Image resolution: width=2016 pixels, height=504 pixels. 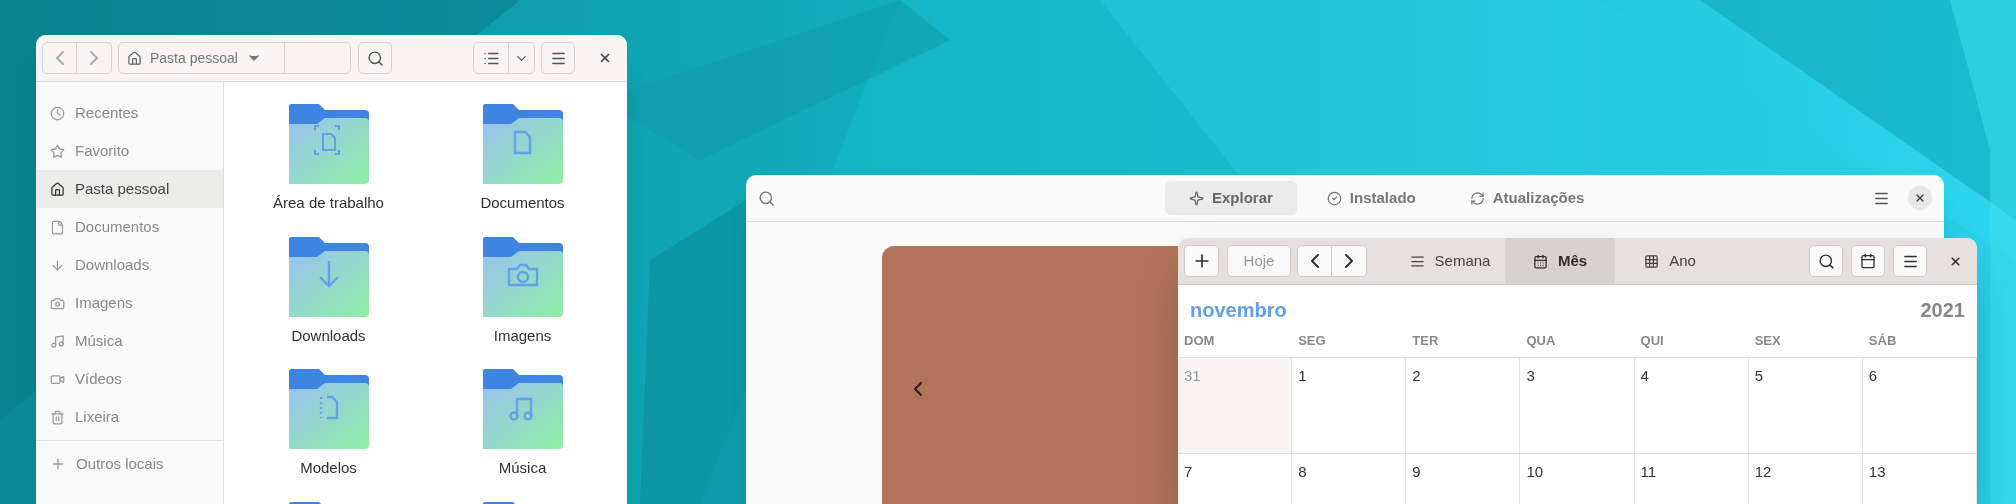 What do you see at coordinates (1463, 479) in the screenshot?
I see `day-cell: 9` at bounding box center [1463, 479].